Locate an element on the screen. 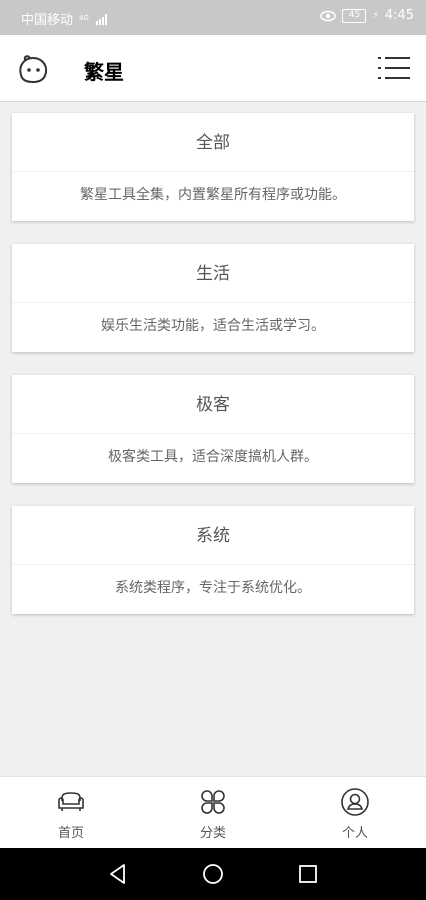 This screenshot has width=426, height=900. nav-item-category: 分类 is located at coordinates (213, 813).